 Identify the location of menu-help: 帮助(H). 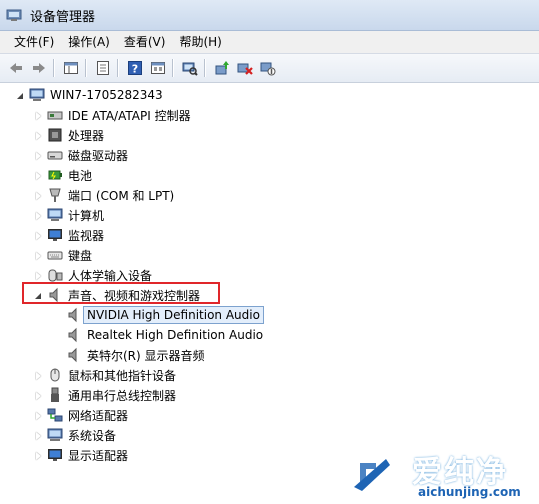
(200, 42).